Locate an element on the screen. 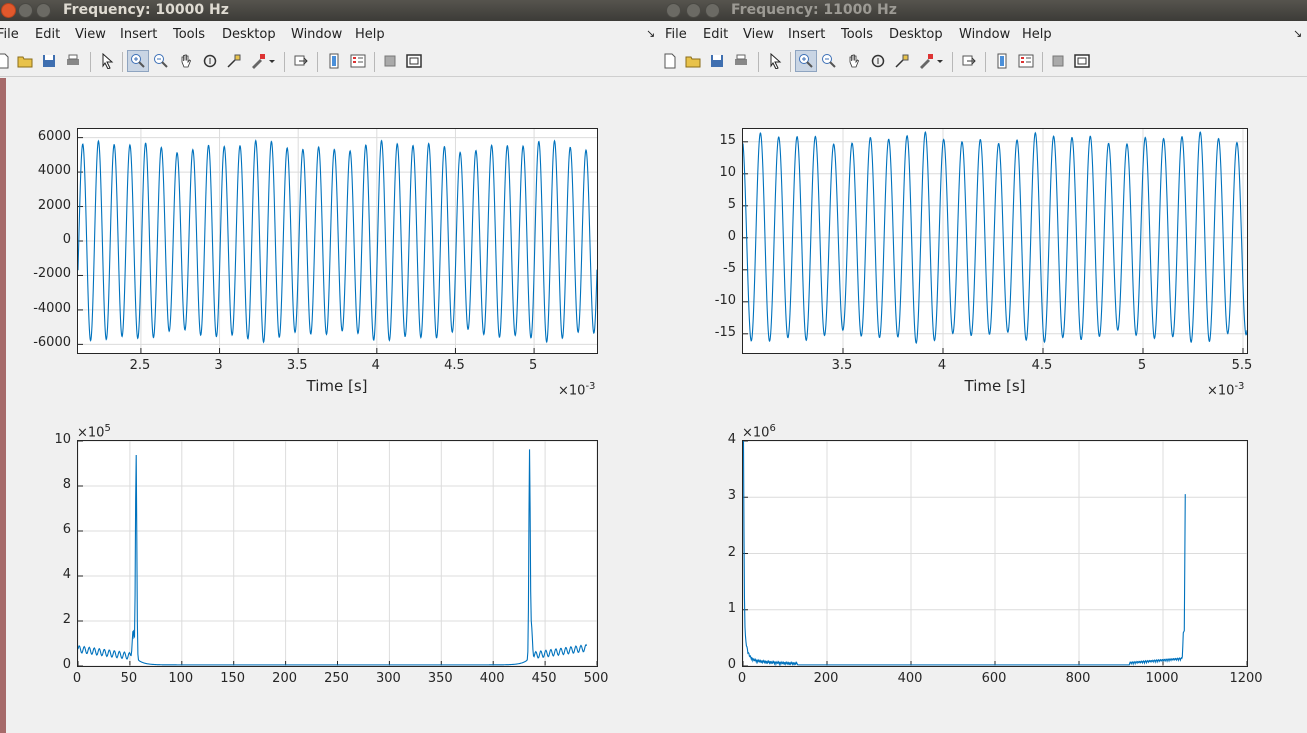 This screenshot has width=1307, height=733. x-tick-label: 450 is located at coordinates (544, 678).